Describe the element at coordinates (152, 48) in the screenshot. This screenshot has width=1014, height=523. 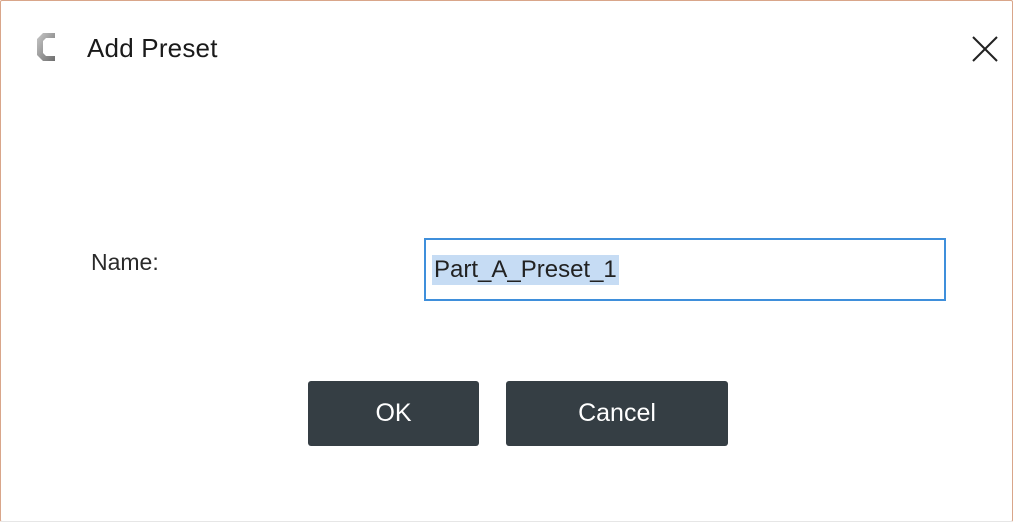
I see `dialog-title: Add Preset` at that location.